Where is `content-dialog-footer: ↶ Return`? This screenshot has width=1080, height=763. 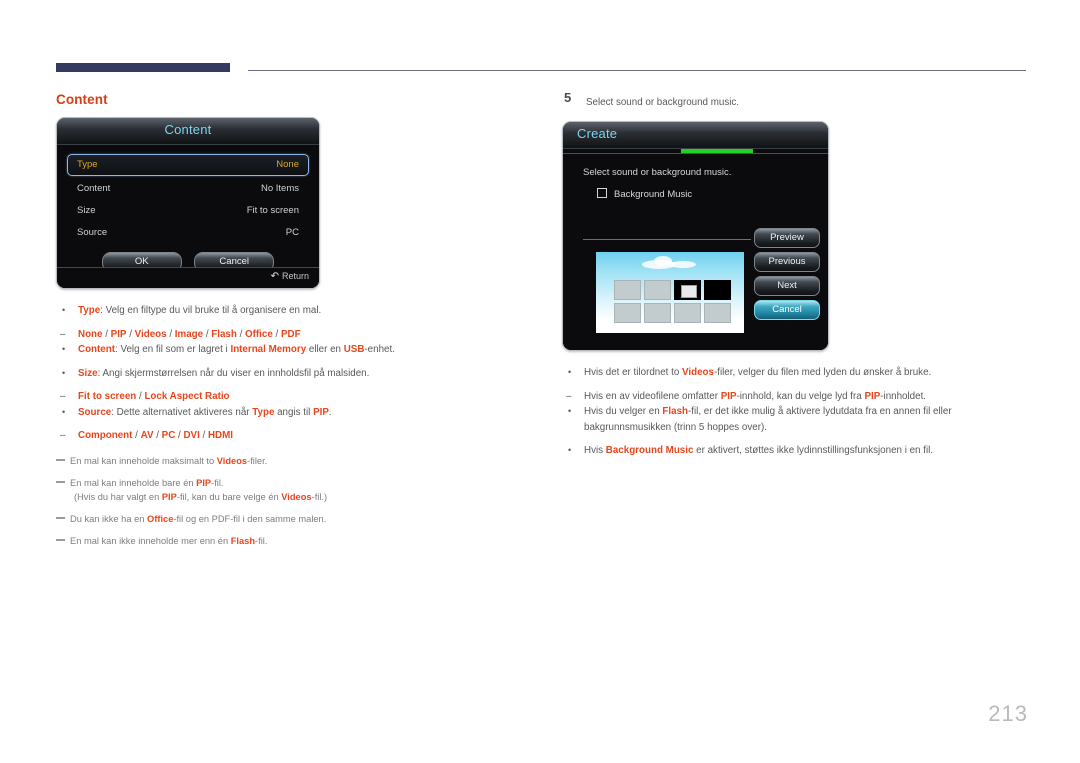
content-dialog-footer: ↶ Return is located at coordinates (188, 277).